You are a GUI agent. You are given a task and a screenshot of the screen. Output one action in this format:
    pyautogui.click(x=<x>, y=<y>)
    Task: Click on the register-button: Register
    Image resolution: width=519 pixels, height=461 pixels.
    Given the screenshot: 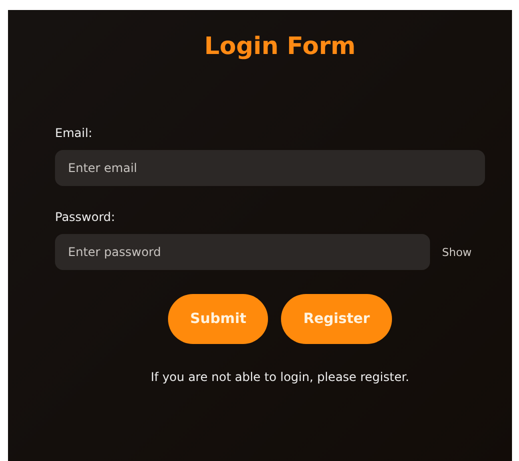 What is the action you would take?
    pyautogui.click(x=336, y=319)
    